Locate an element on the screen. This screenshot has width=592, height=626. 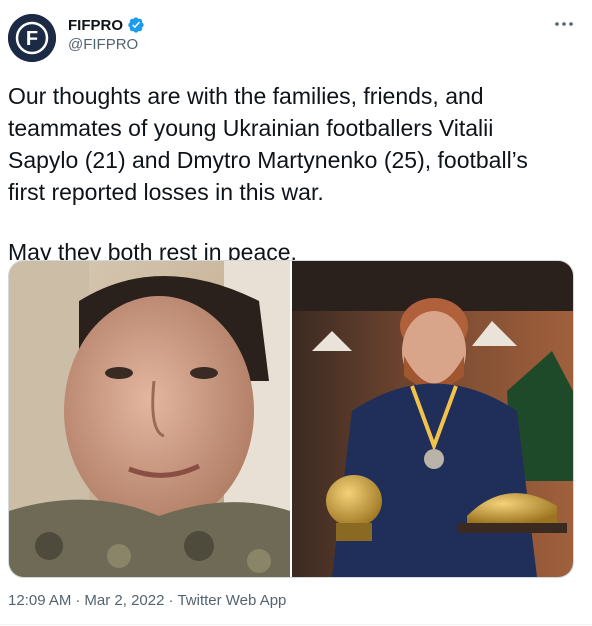
tweet-date: Mar 2, 2022 is located at coordinates (124, 600).